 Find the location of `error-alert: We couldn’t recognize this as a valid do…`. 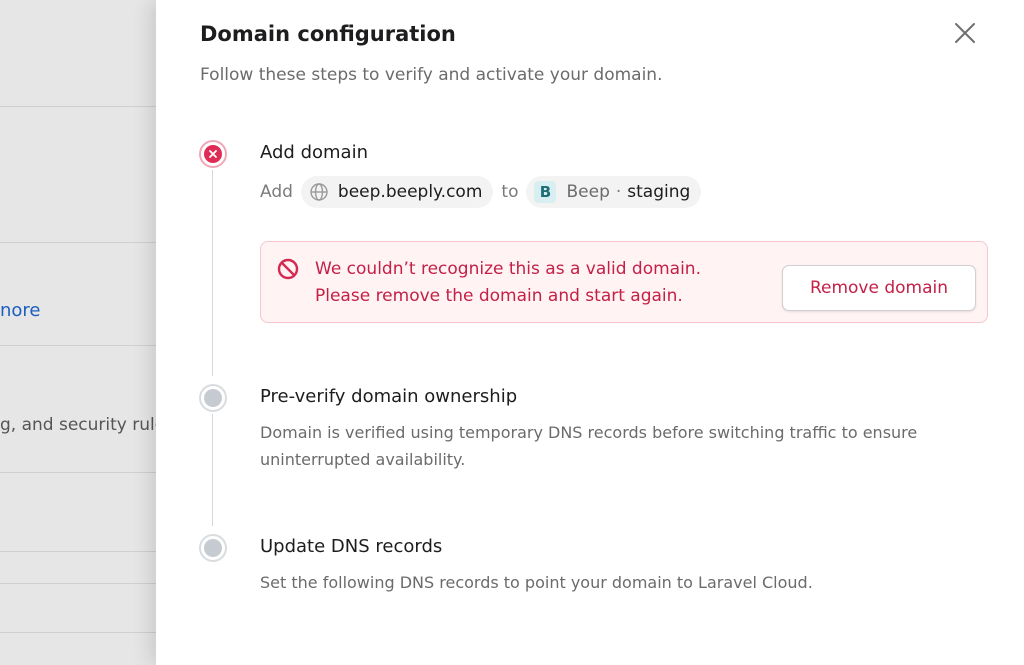

error-alert: We couldn’t recognize this as a valid do… is located at coordinates (624, 282).